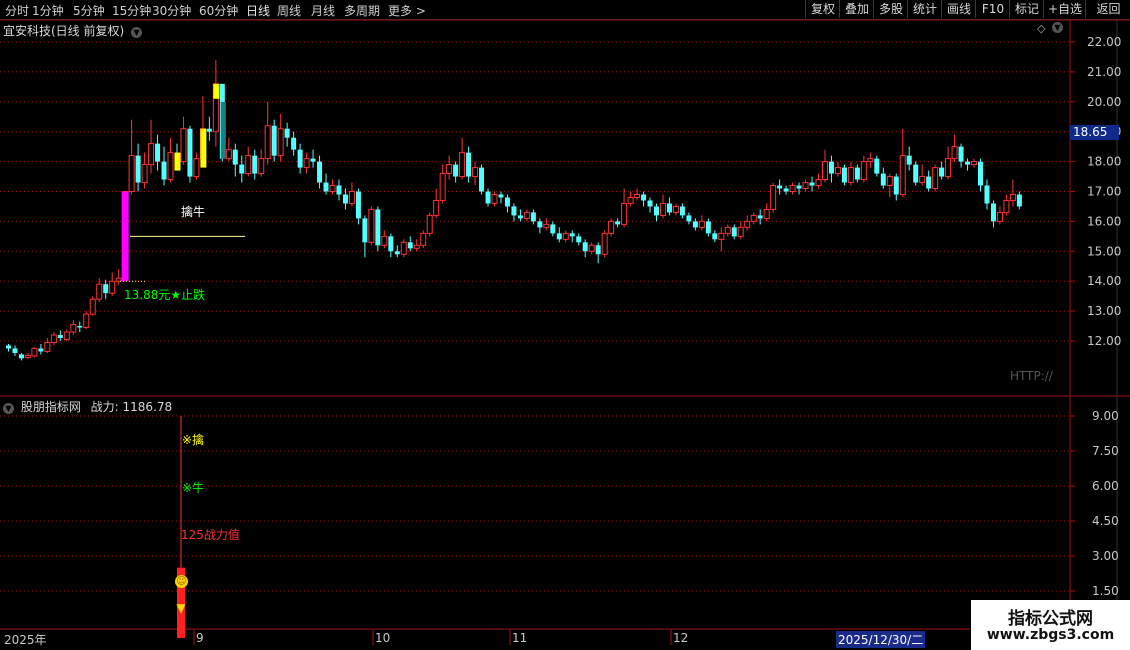  I want to click on indicator-tick-label: 7.50, so click(1105, 451).